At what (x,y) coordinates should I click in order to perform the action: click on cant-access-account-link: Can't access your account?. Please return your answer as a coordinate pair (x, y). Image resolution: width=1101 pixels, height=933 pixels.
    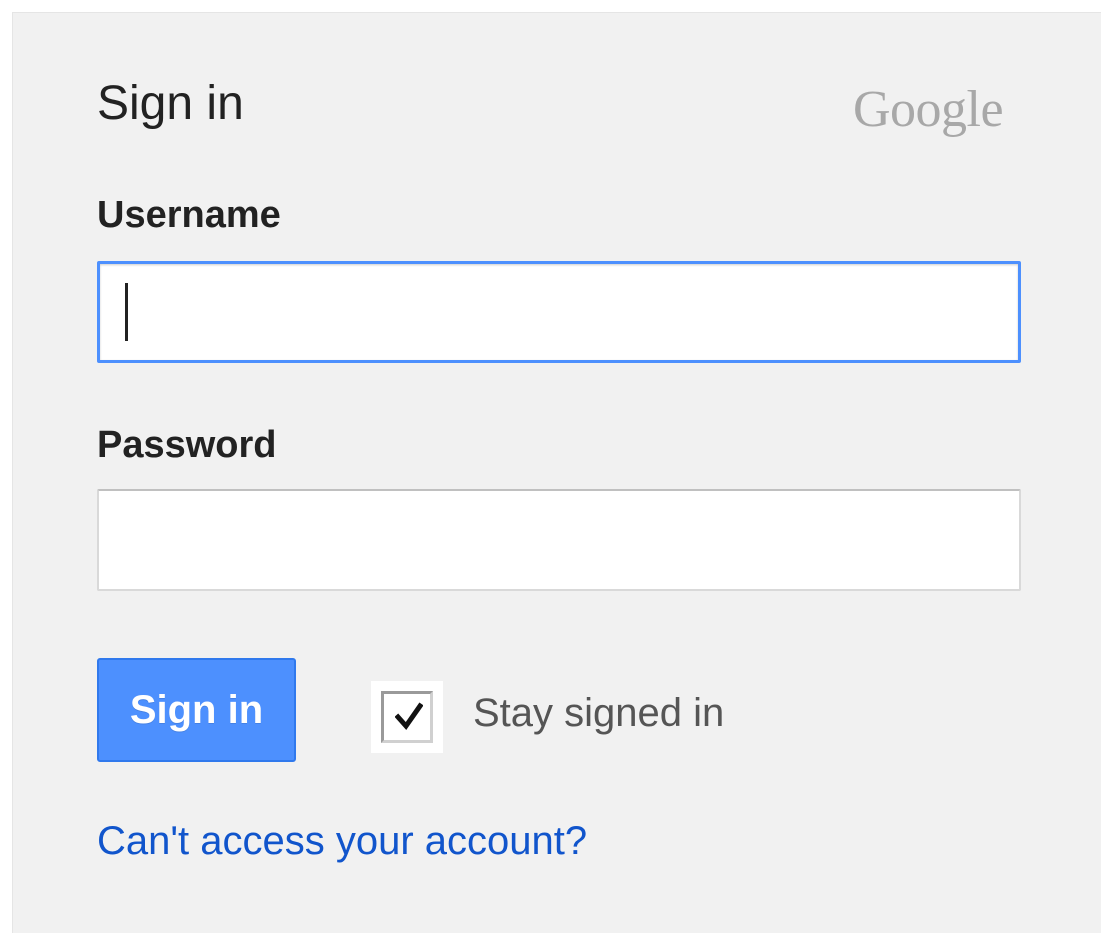
    Looking at the image, I should click on (342, 841).